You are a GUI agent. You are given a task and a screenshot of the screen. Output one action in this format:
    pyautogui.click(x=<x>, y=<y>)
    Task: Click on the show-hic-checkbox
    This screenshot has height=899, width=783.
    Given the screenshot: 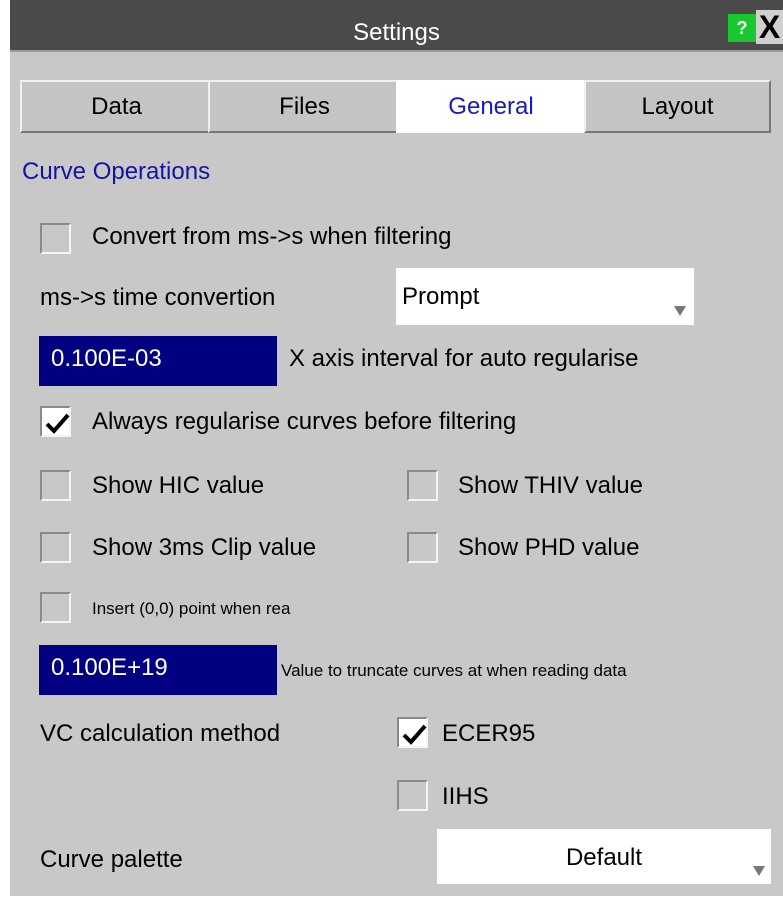 What is the action you would take?
    pyautogui.click(x=55, y=485)
    